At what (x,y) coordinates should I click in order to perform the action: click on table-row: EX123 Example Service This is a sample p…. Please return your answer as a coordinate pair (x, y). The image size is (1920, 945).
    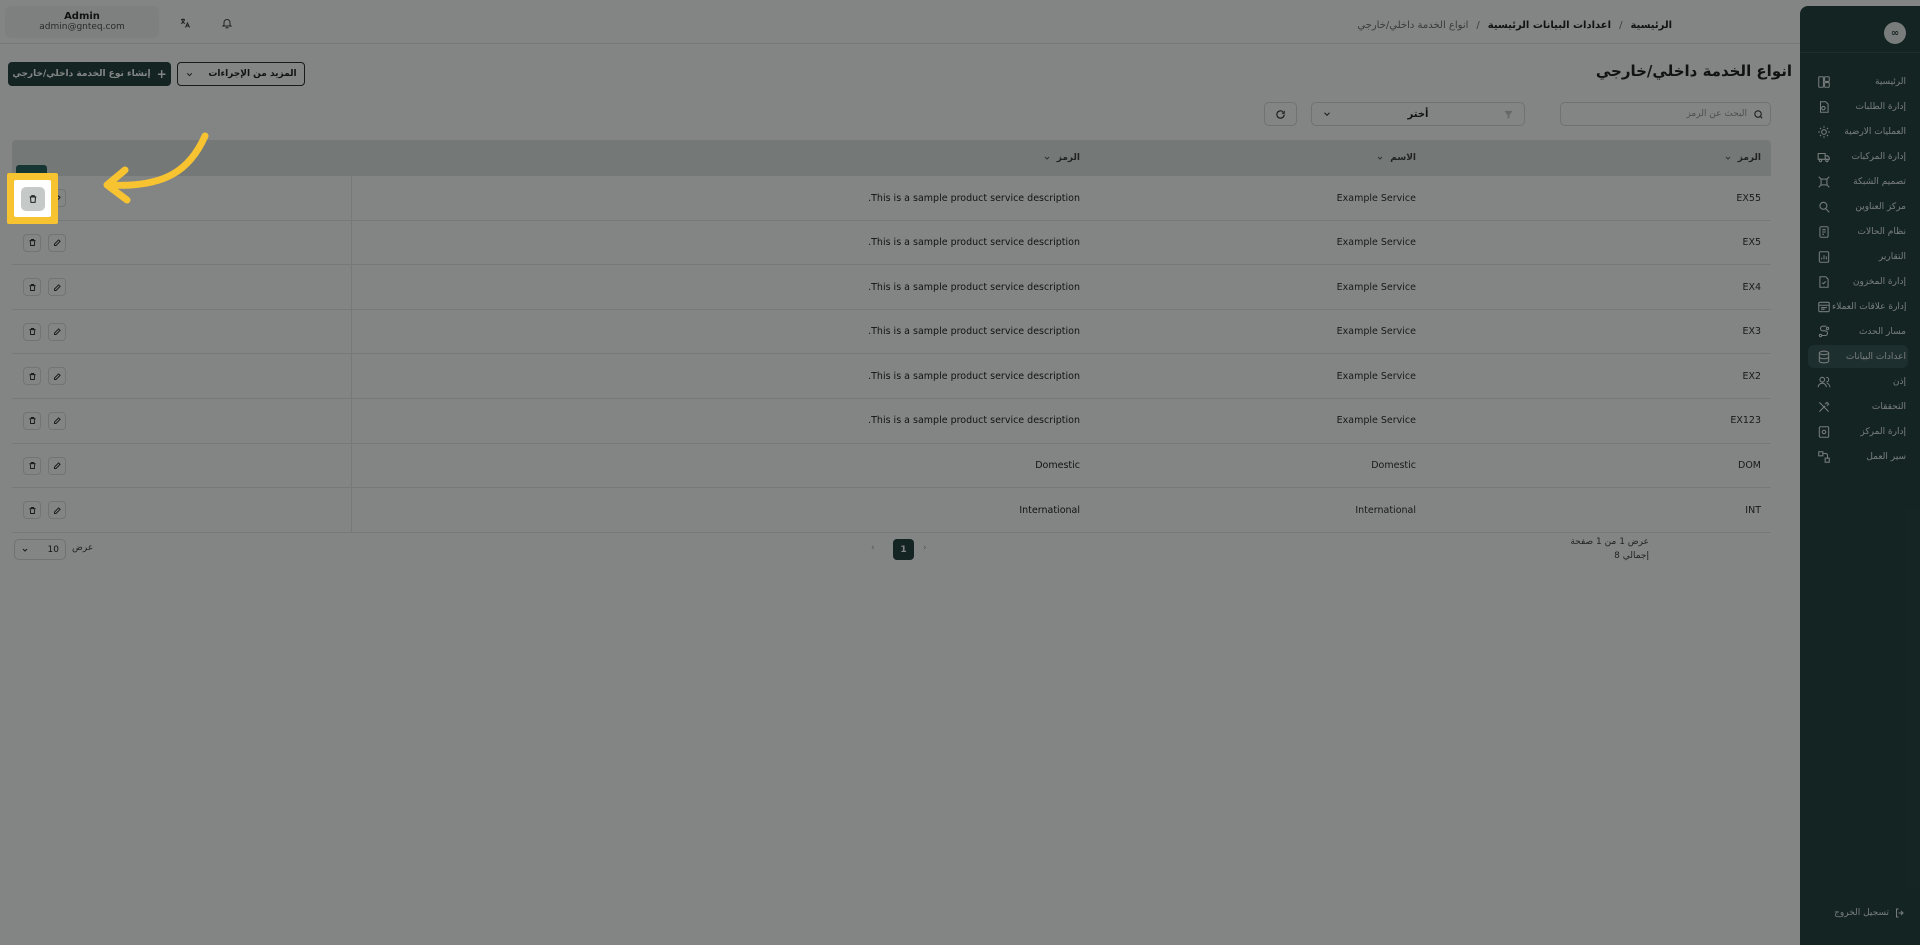
    Looking at the image, I should click on (891, 421).